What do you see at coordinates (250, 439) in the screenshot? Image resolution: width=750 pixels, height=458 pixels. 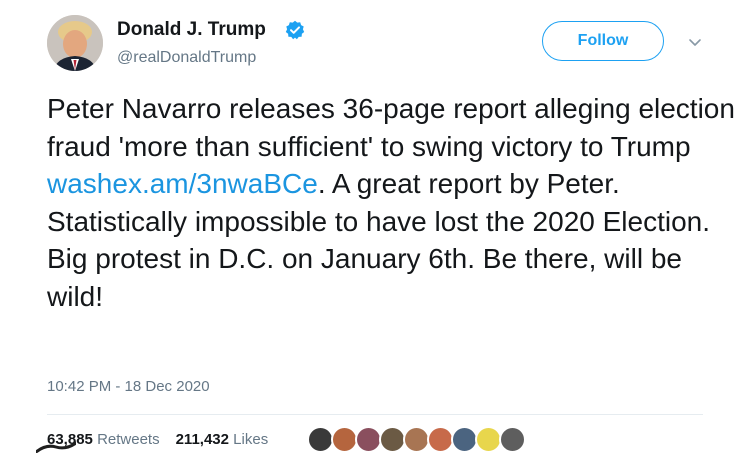 I see `likes-label: Likes` at bounding box center [250, 439].